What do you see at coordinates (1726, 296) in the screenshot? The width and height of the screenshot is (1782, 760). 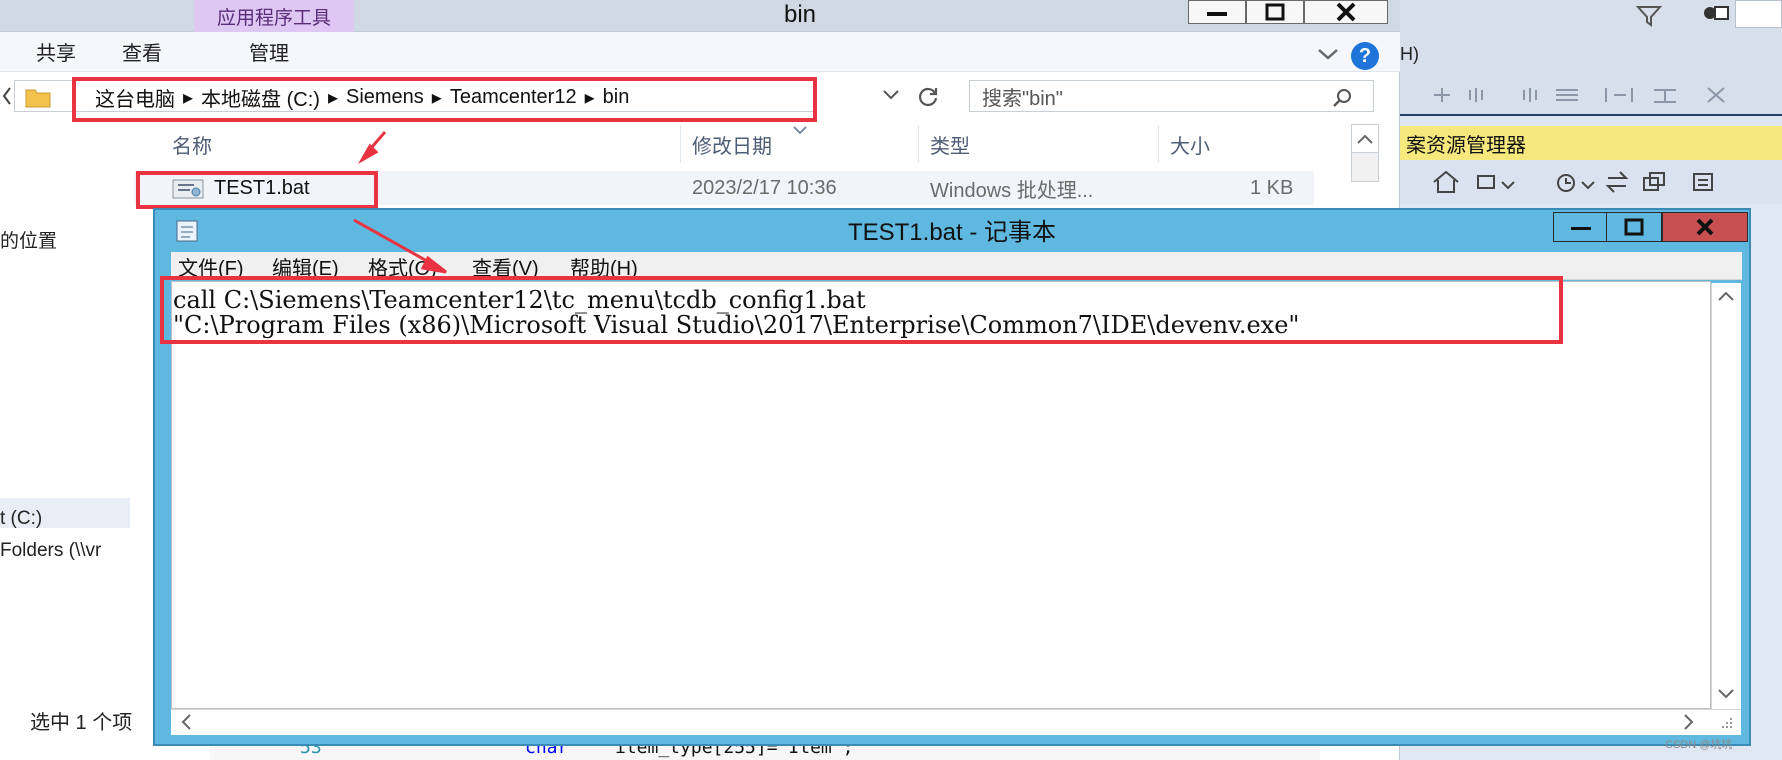 I see `scroll-up-icon` at bounding box center [1726, 296].